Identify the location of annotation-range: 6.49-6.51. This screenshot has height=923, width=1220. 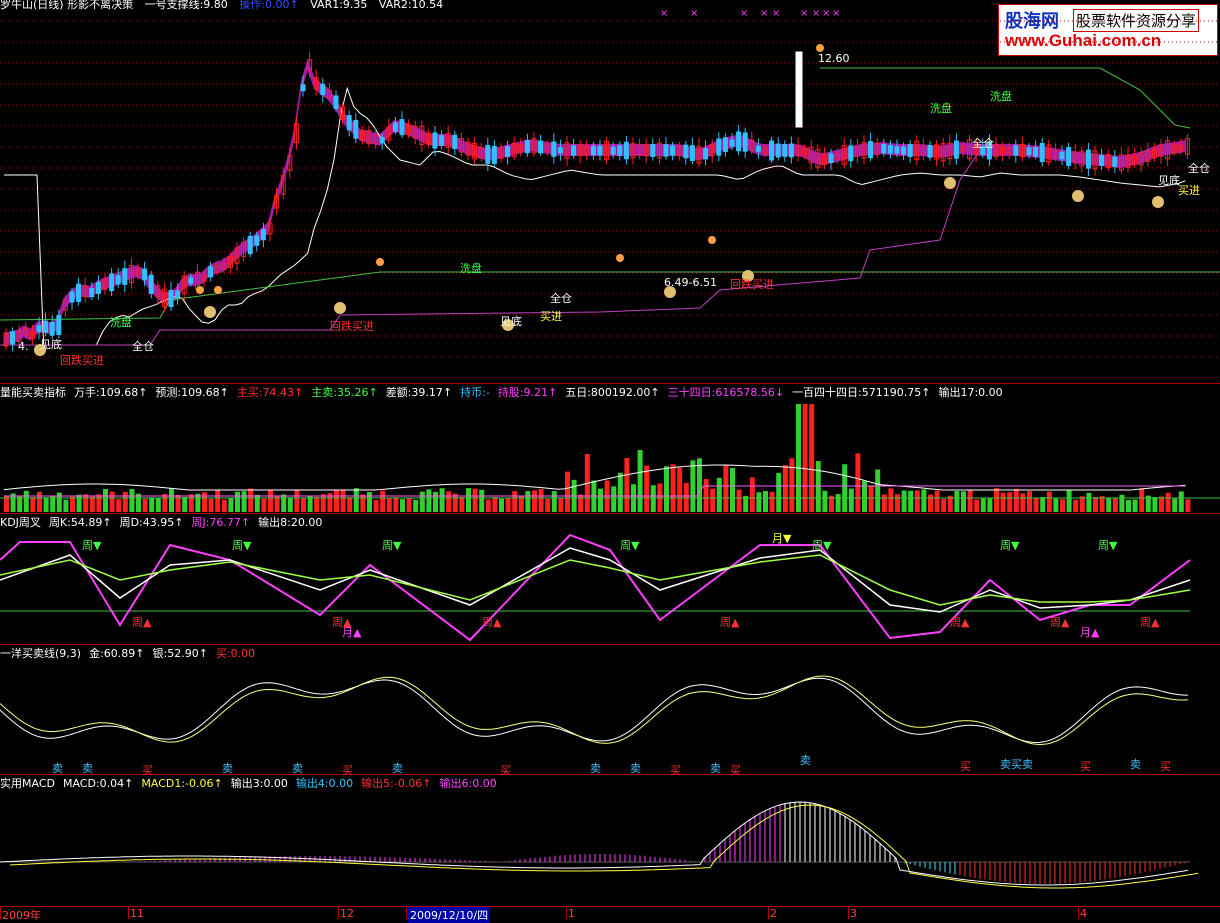
(690, 282).